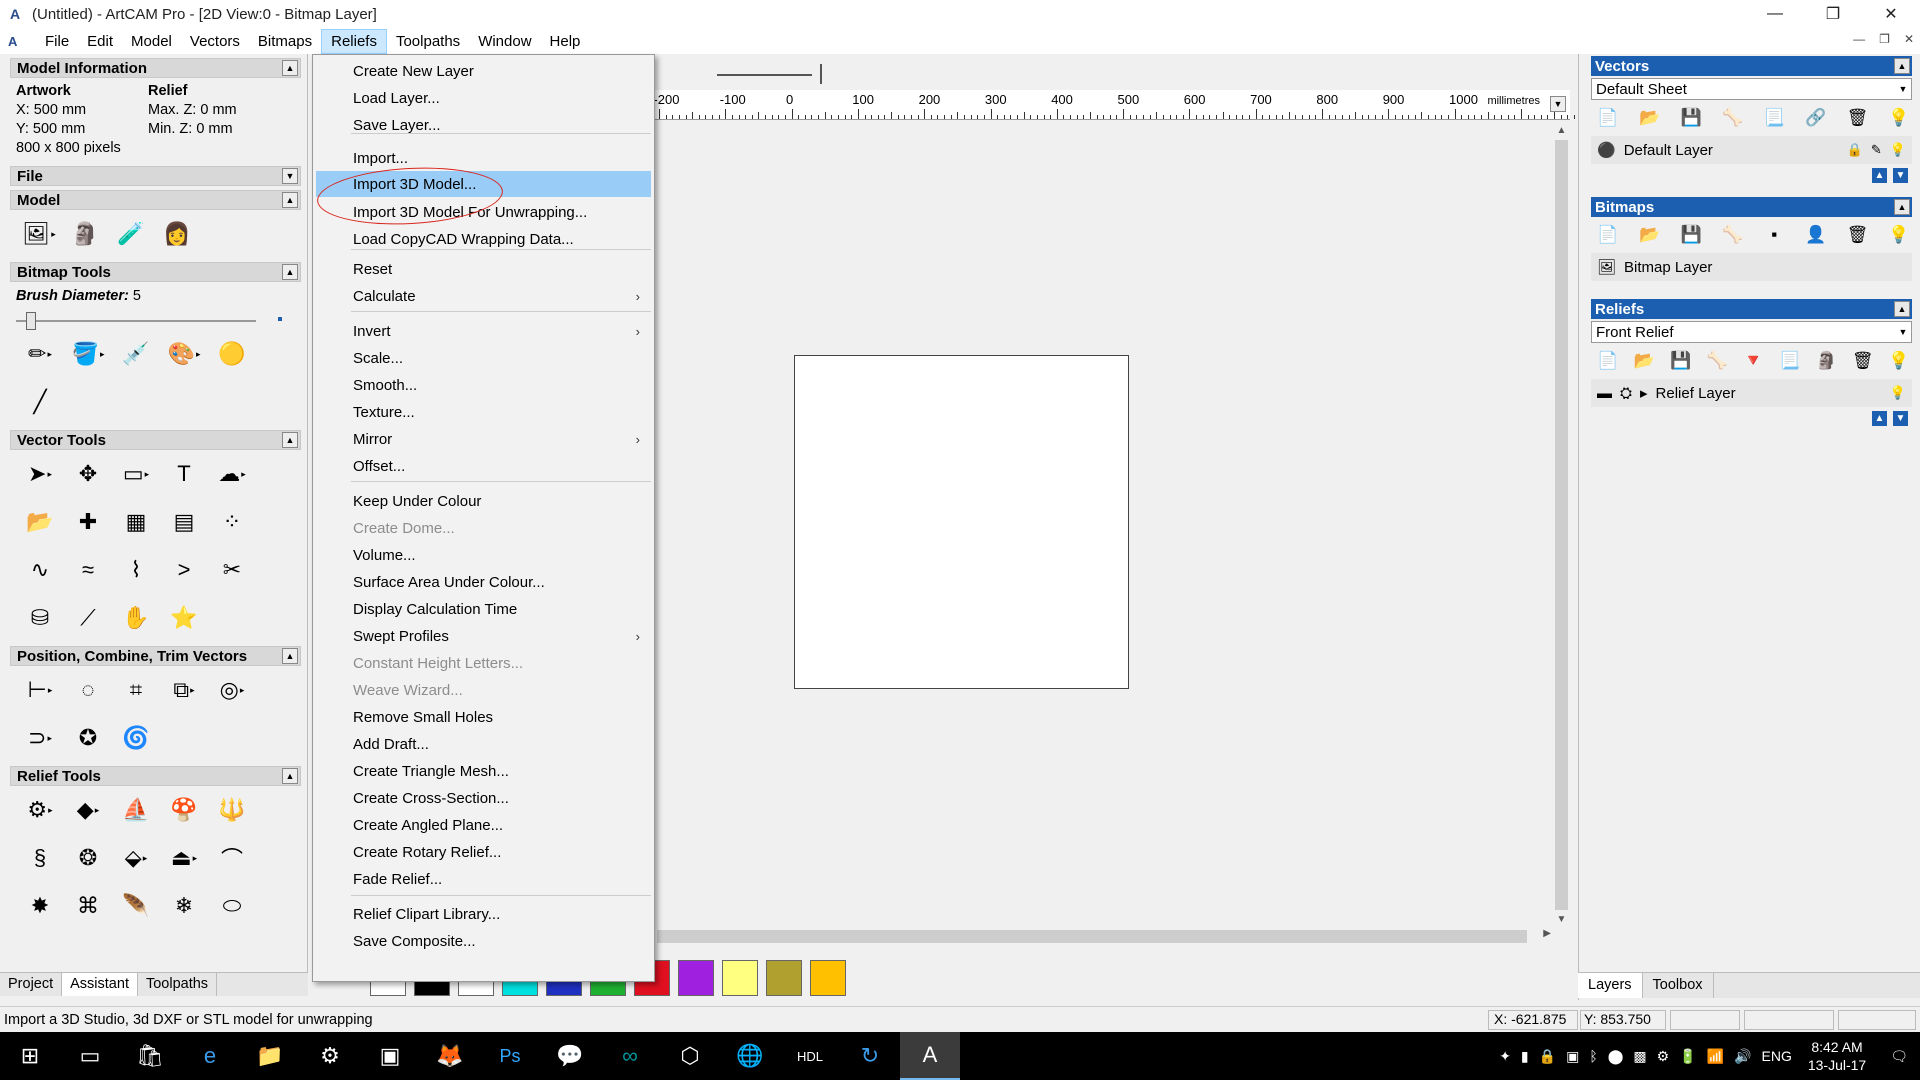 This screenshot has width=1920, height=1080. I want to click on menu-item-reset: Reset, so click(483, 269).